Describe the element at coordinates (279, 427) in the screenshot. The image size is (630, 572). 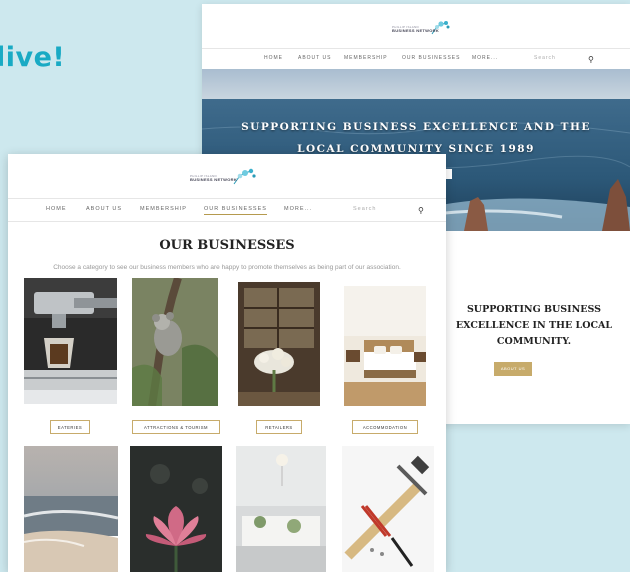
I see `category-retailers-button: RETAILERS` at that location.